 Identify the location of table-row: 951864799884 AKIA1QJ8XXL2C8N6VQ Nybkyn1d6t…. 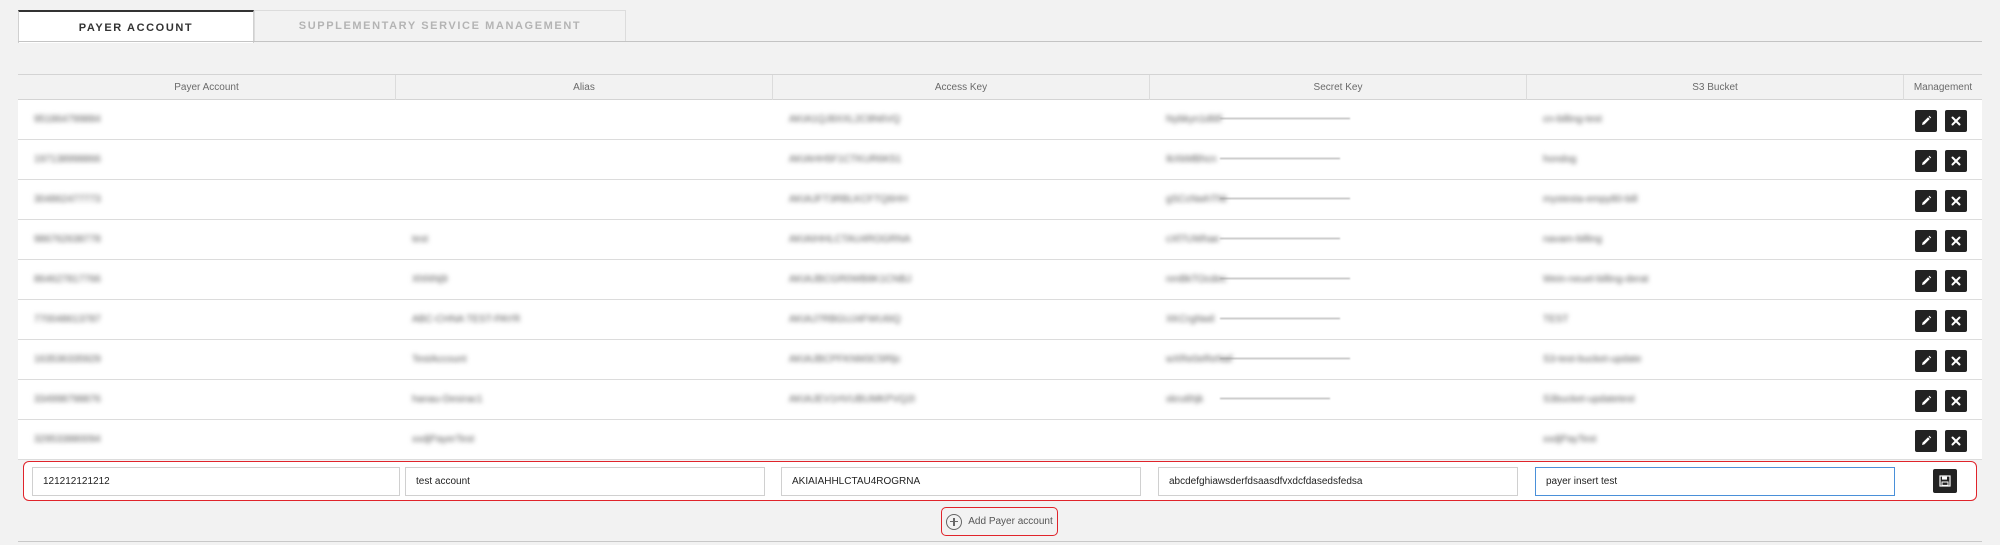
(1000, 120).